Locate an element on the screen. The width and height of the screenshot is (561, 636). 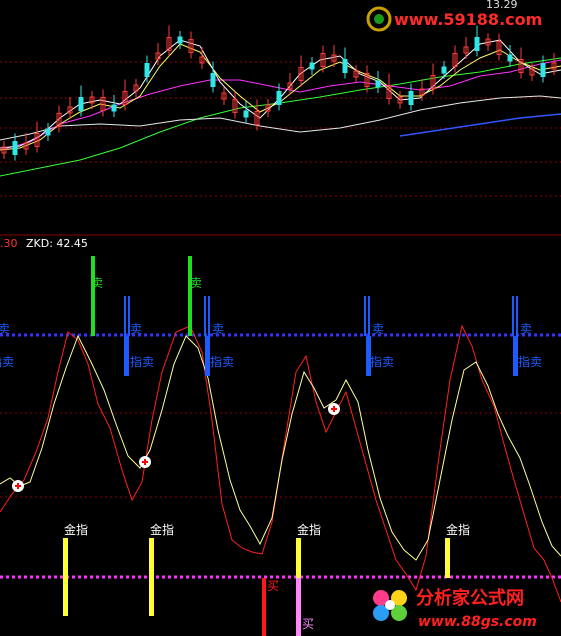
logo-title: 分析家公式网 is located at coordinates (470, 598).